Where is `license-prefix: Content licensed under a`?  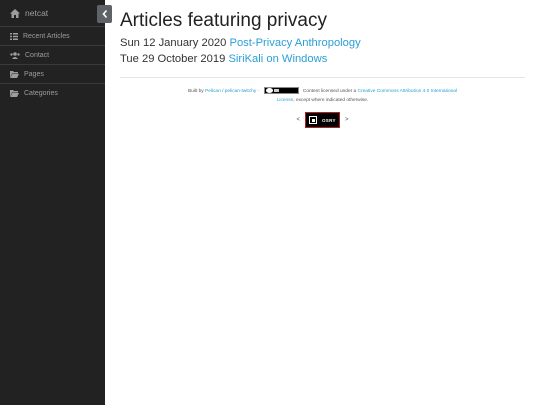 license-prefix: Content licensed under a is located at coordinates (329, 91).